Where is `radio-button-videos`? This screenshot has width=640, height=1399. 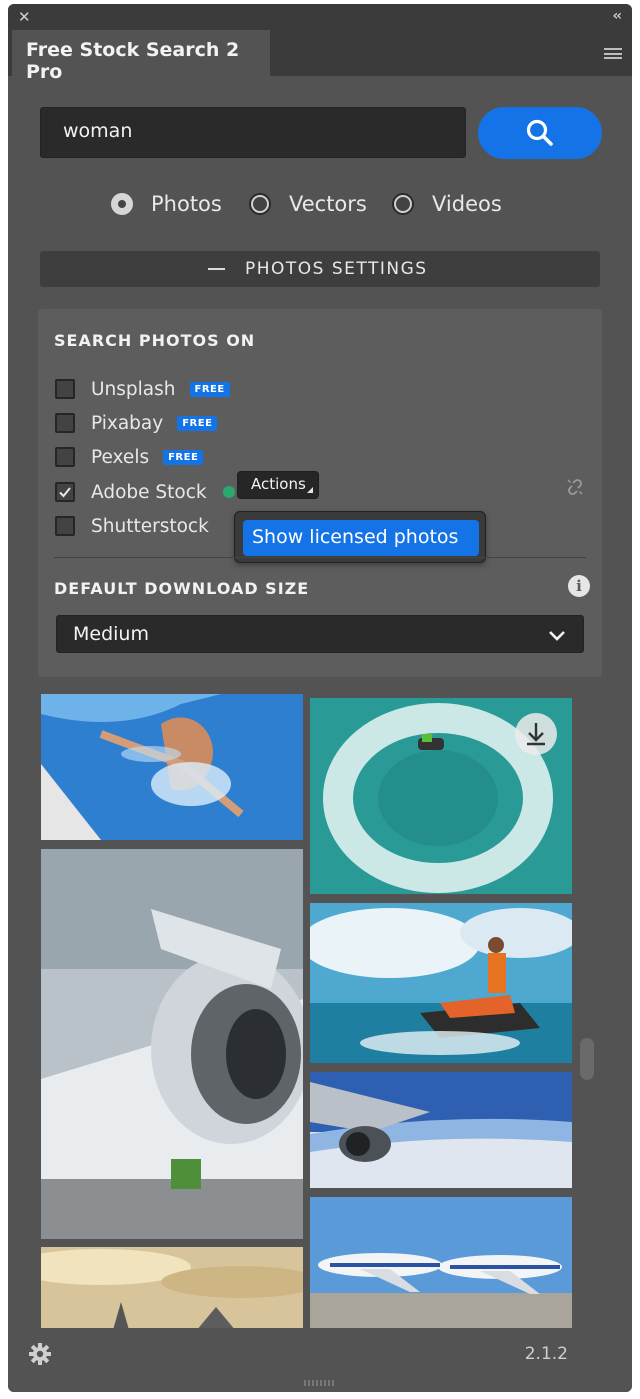
radio-button-videos is located at coordinates (403, 204).